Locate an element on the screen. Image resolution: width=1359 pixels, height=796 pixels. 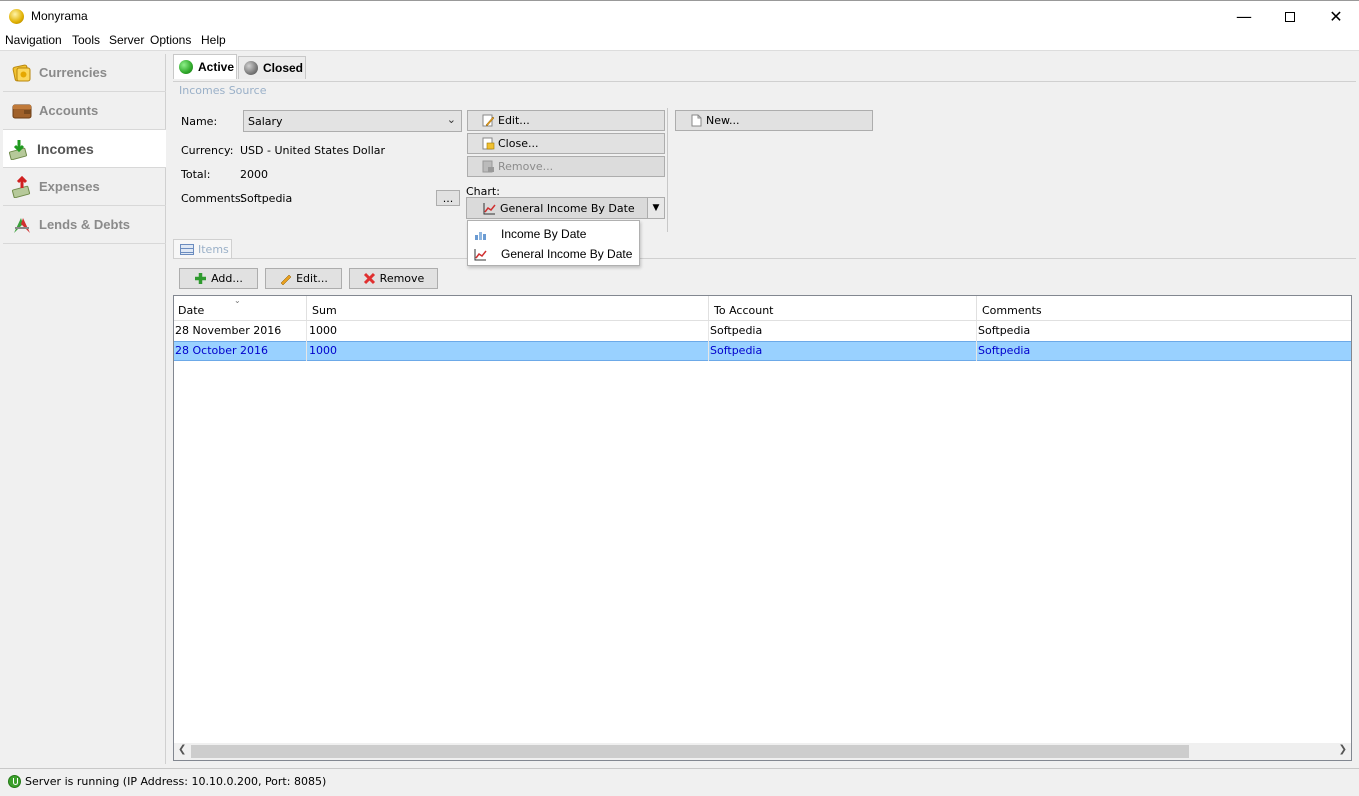
expenses-icon is located at coordinates (21, 186).